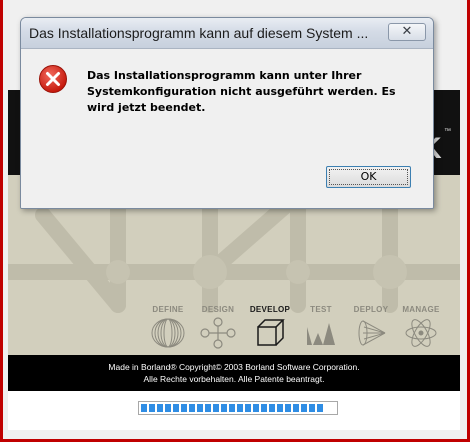  I want to click on define-rings-icon, so click(168, 333).